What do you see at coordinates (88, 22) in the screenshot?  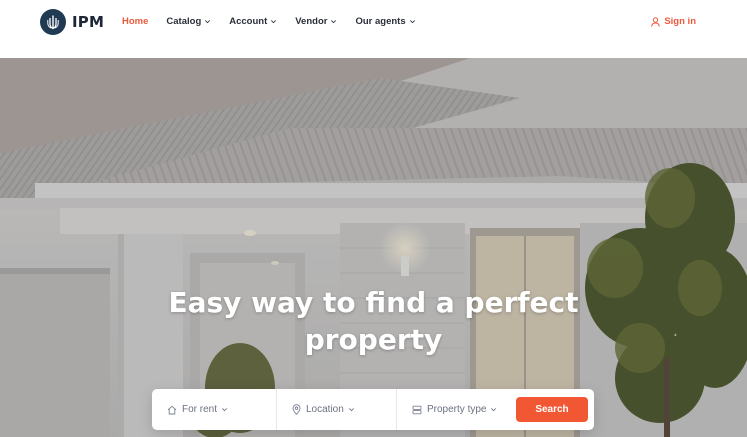 I see `brand-name: IPM` at bounding box center [88, 22].